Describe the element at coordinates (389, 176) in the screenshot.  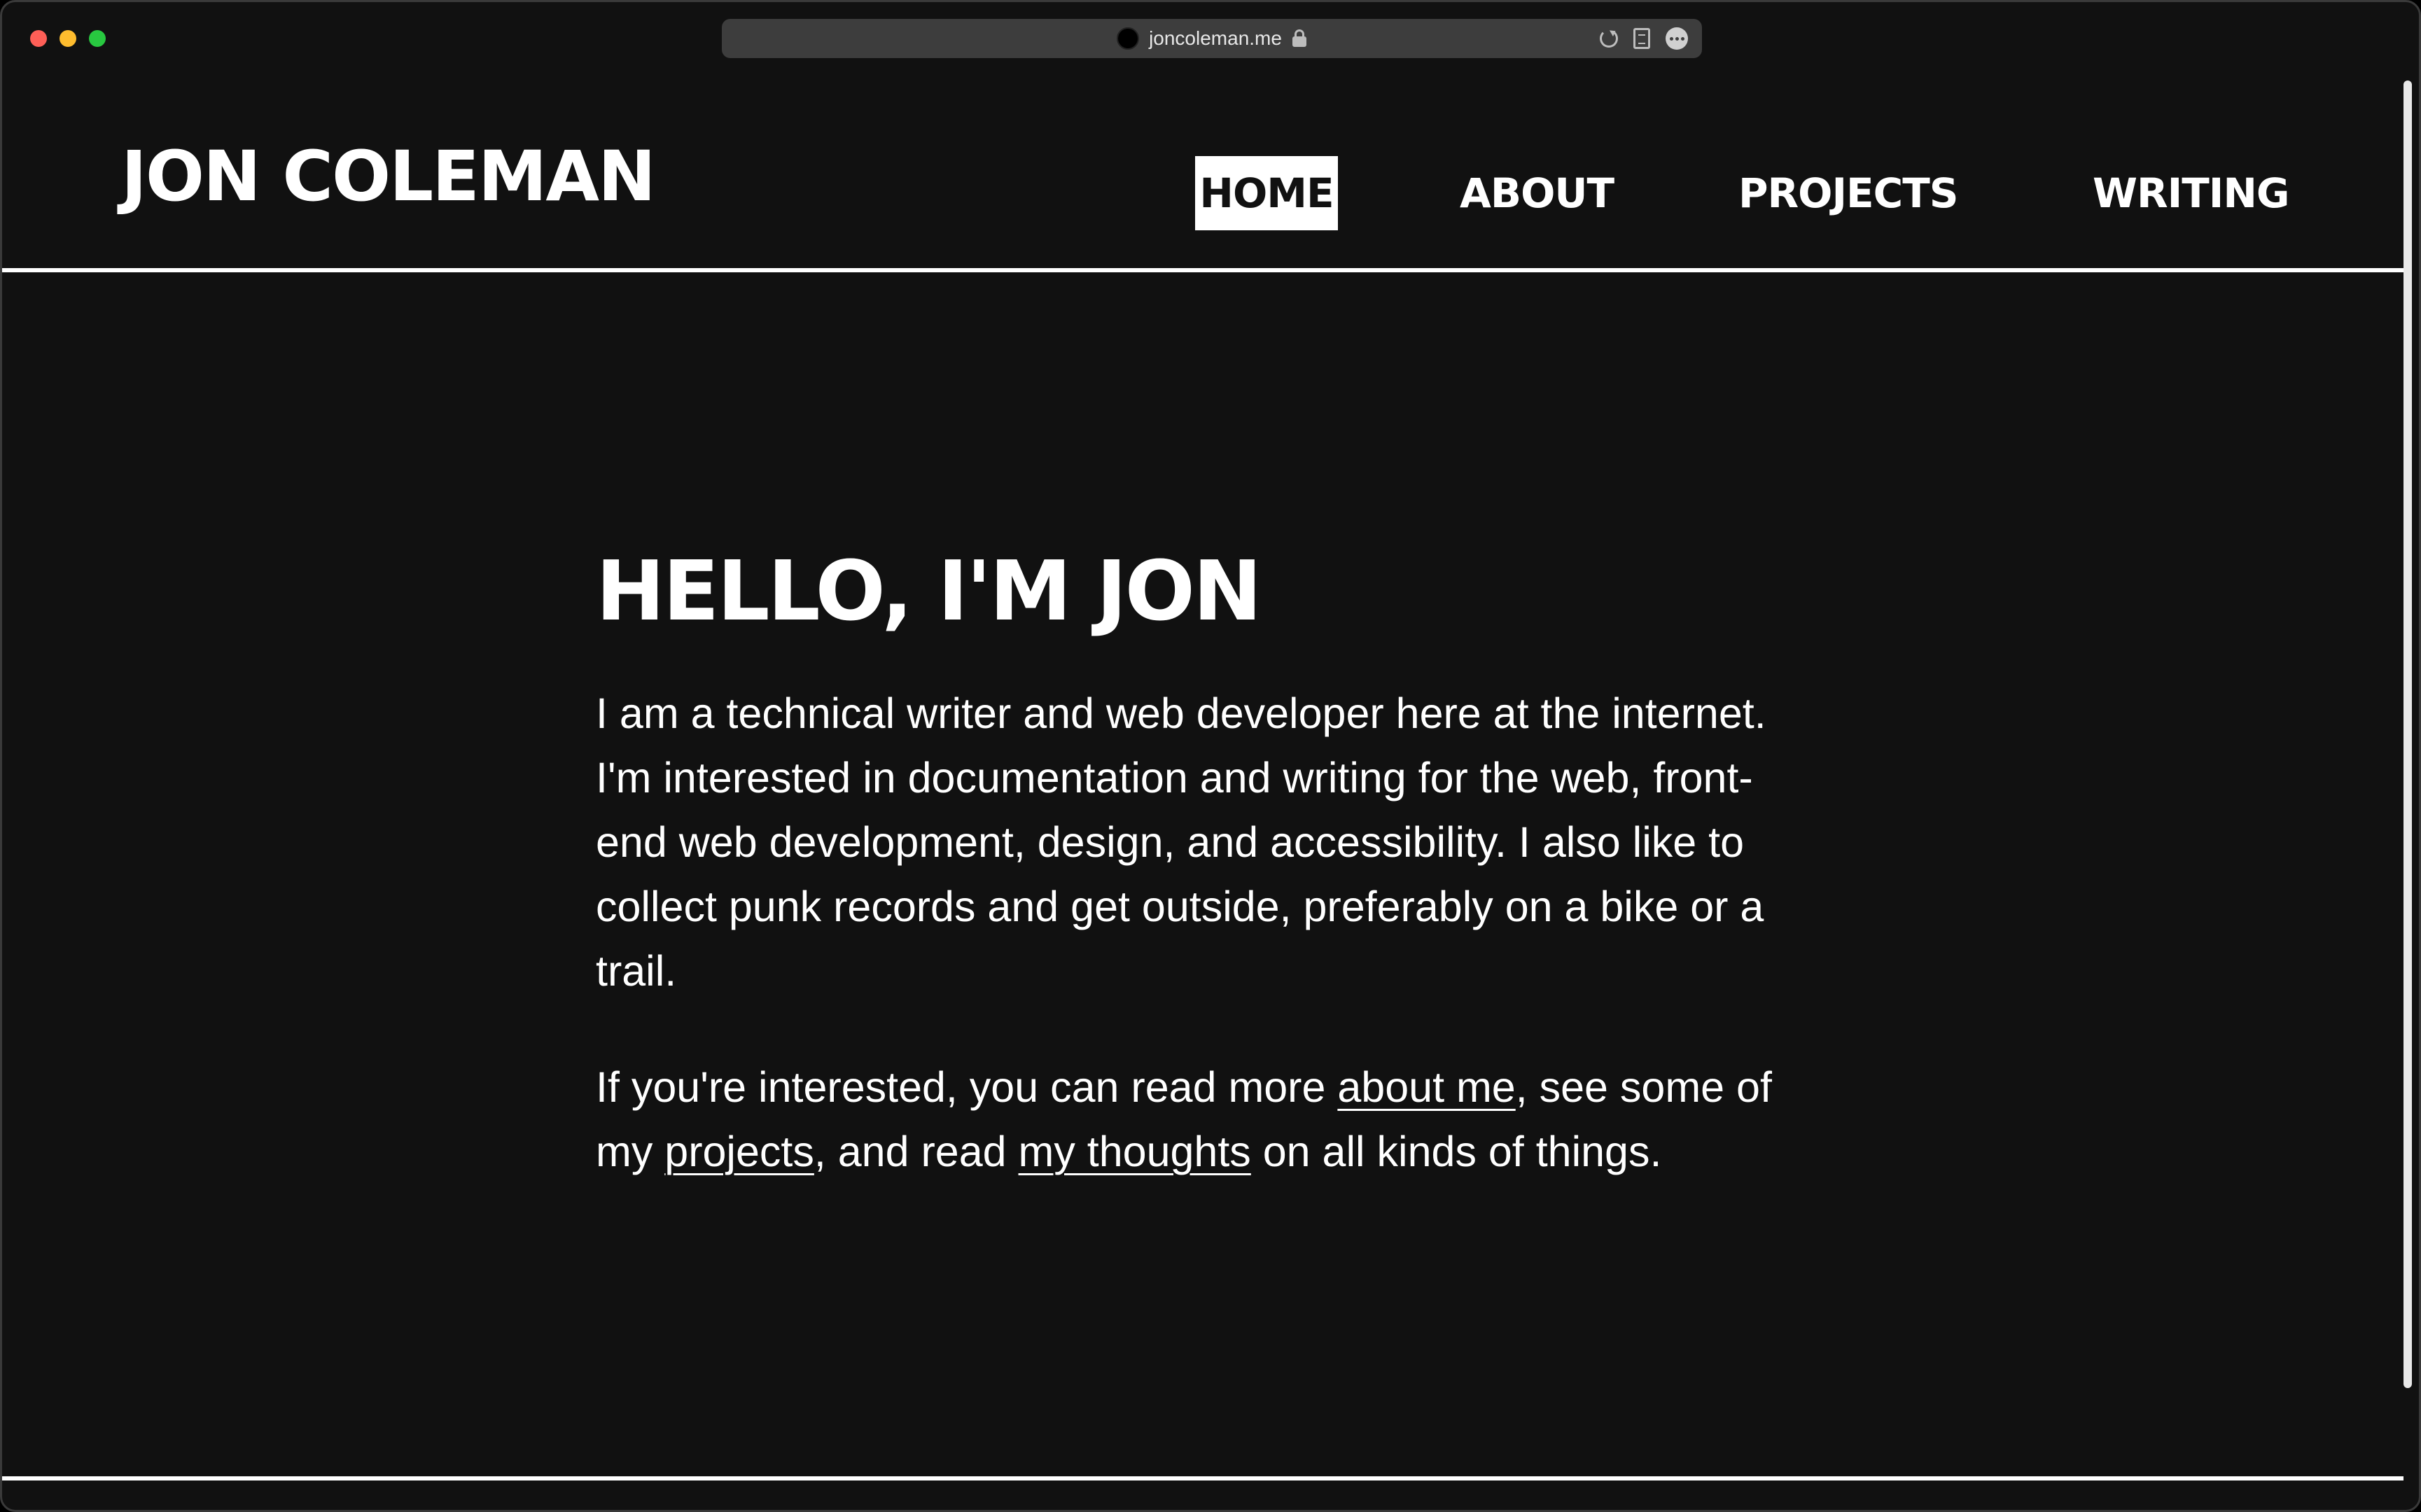
I see `site-title: JON COLEMAN` at that location.